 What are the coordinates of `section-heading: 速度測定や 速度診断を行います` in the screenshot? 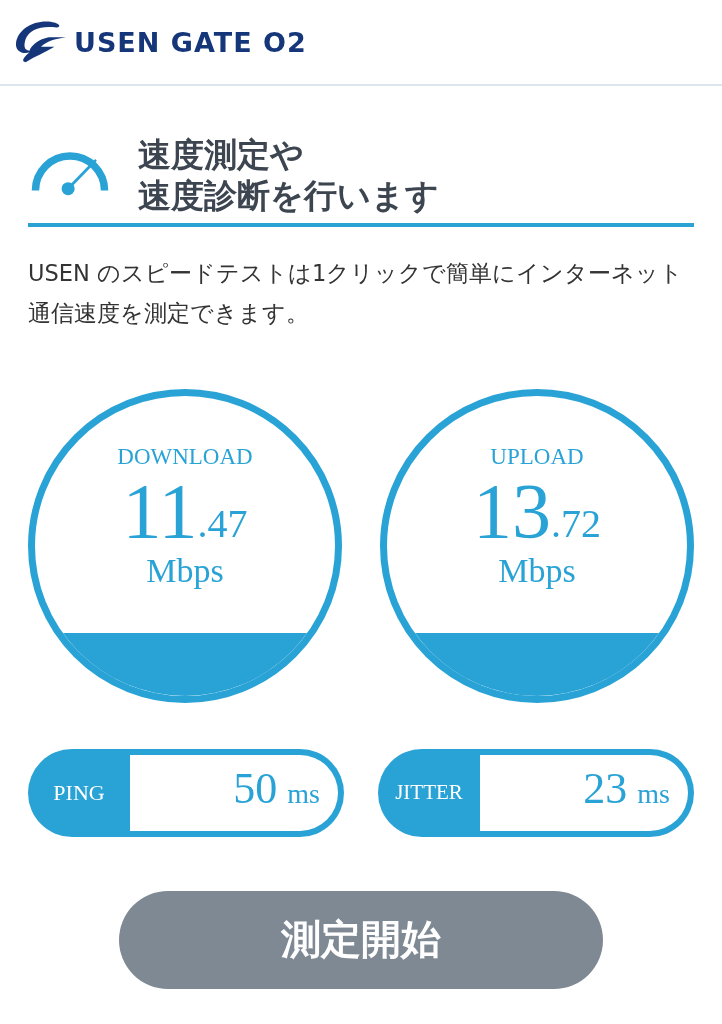 It's located at (288, 175).